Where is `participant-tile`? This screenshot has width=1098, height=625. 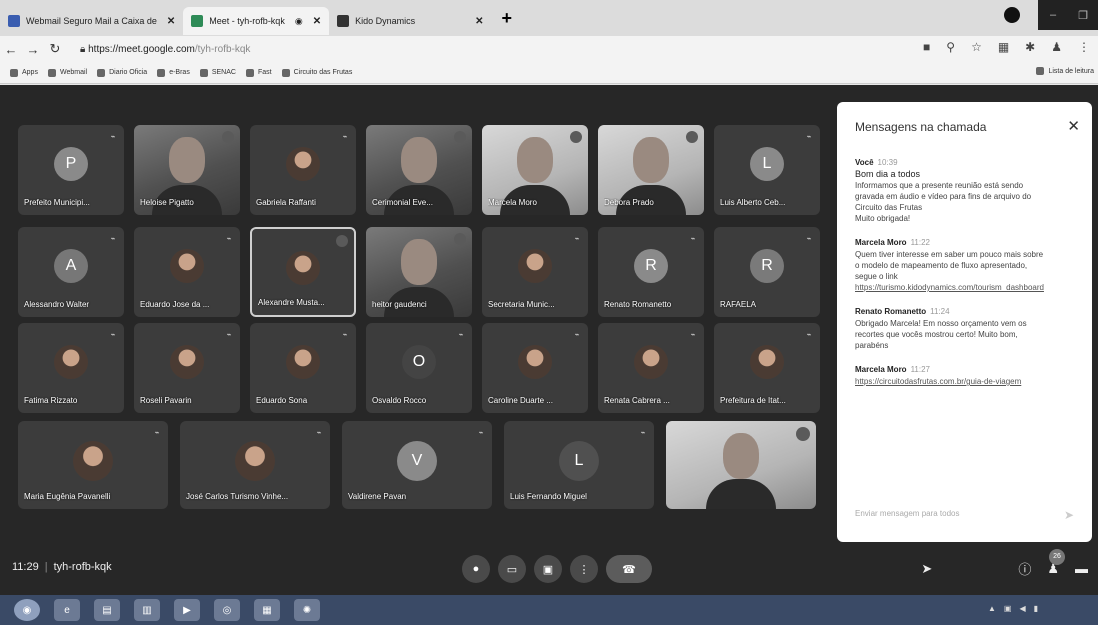 participant-tile is located at coordinates (741, 465).